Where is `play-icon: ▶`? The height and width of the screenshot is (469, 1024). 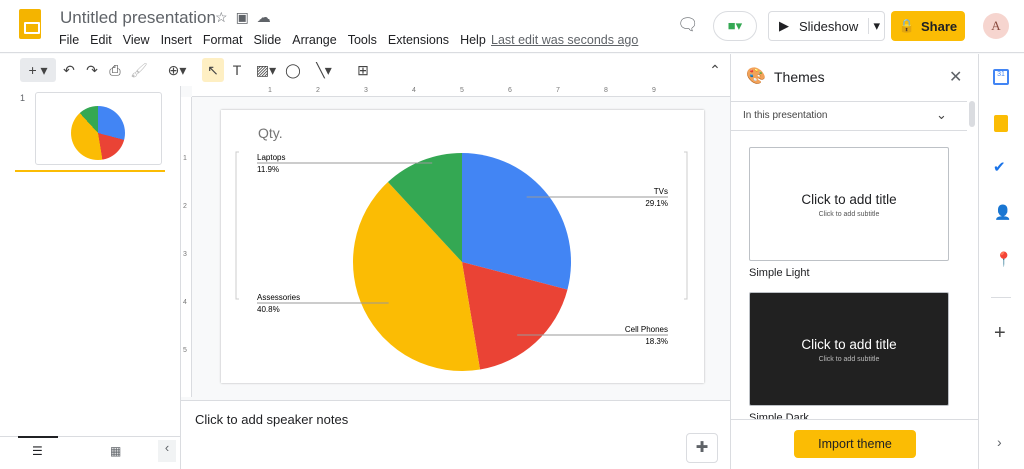
play-icon: ▶ is located at coordinates (784, 25).